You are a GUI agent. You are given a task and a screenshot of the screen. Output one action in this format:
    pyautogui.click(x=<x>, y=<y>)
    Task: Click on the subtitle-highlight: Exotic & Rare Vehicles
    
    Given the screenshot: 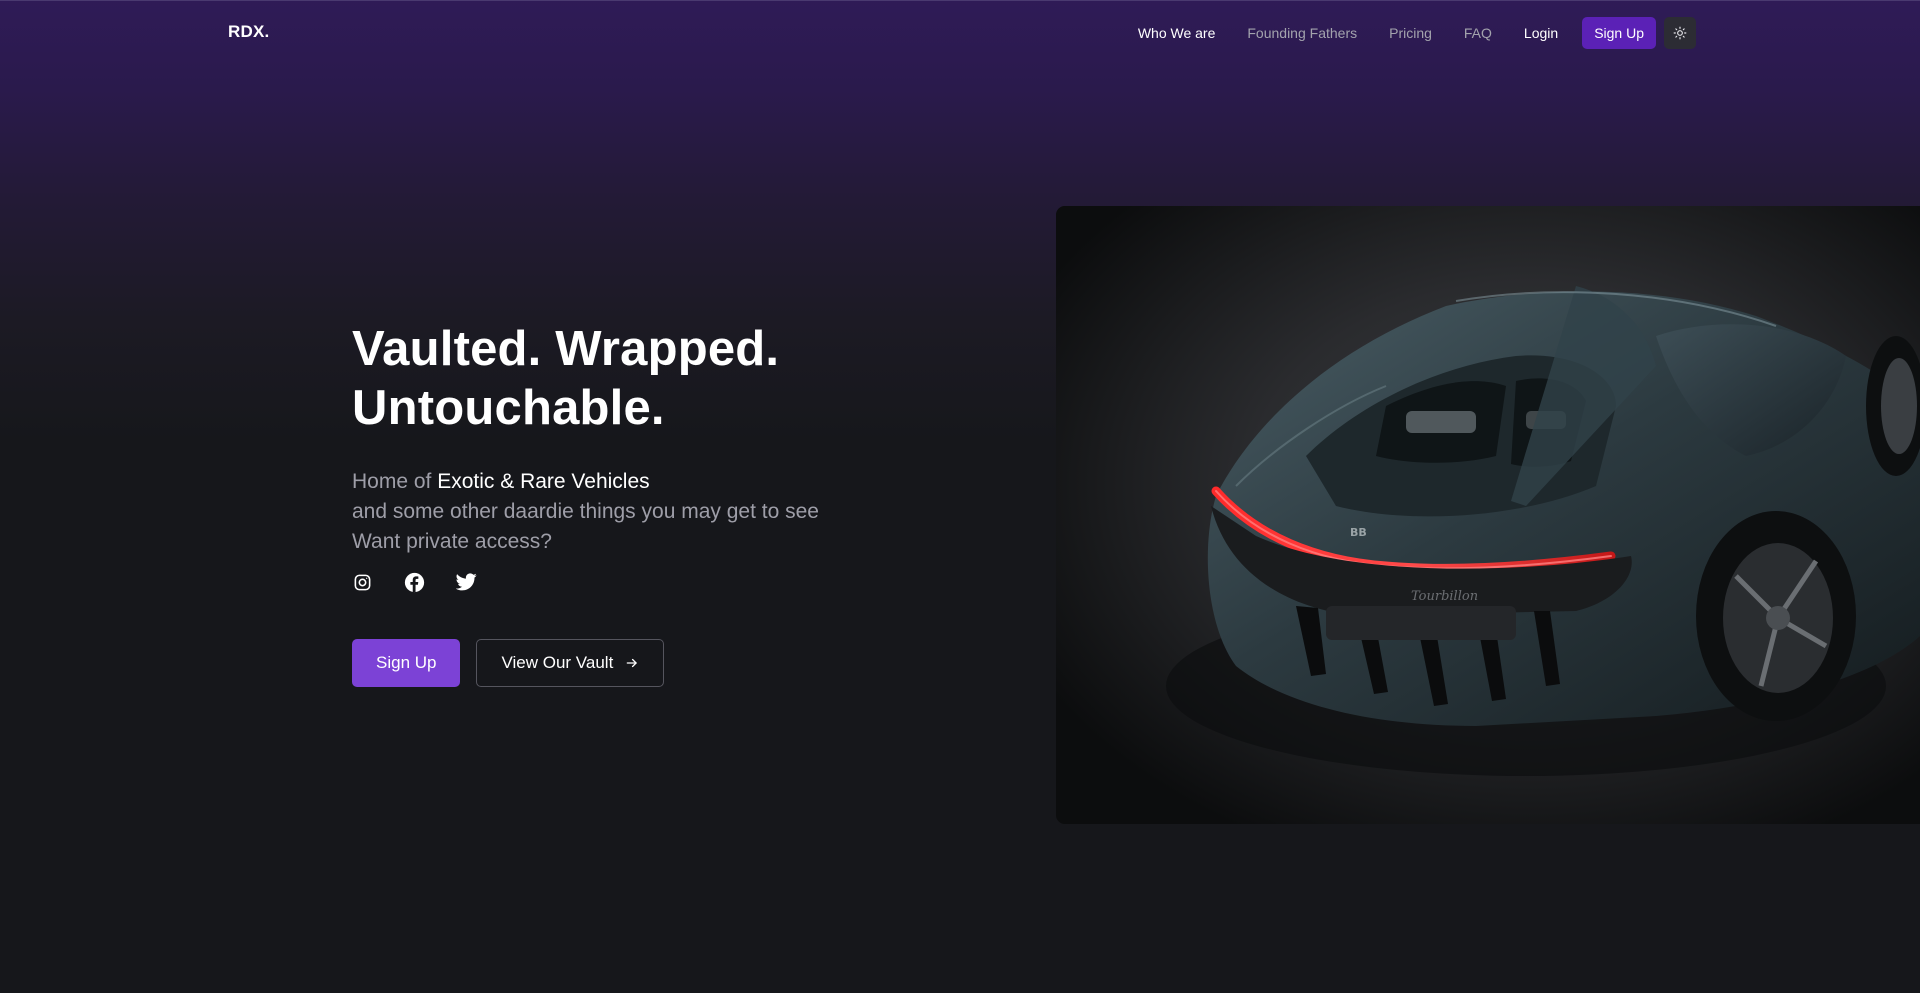 What is the action you would take?
    pyautogui.click(x=543, y=481)
    